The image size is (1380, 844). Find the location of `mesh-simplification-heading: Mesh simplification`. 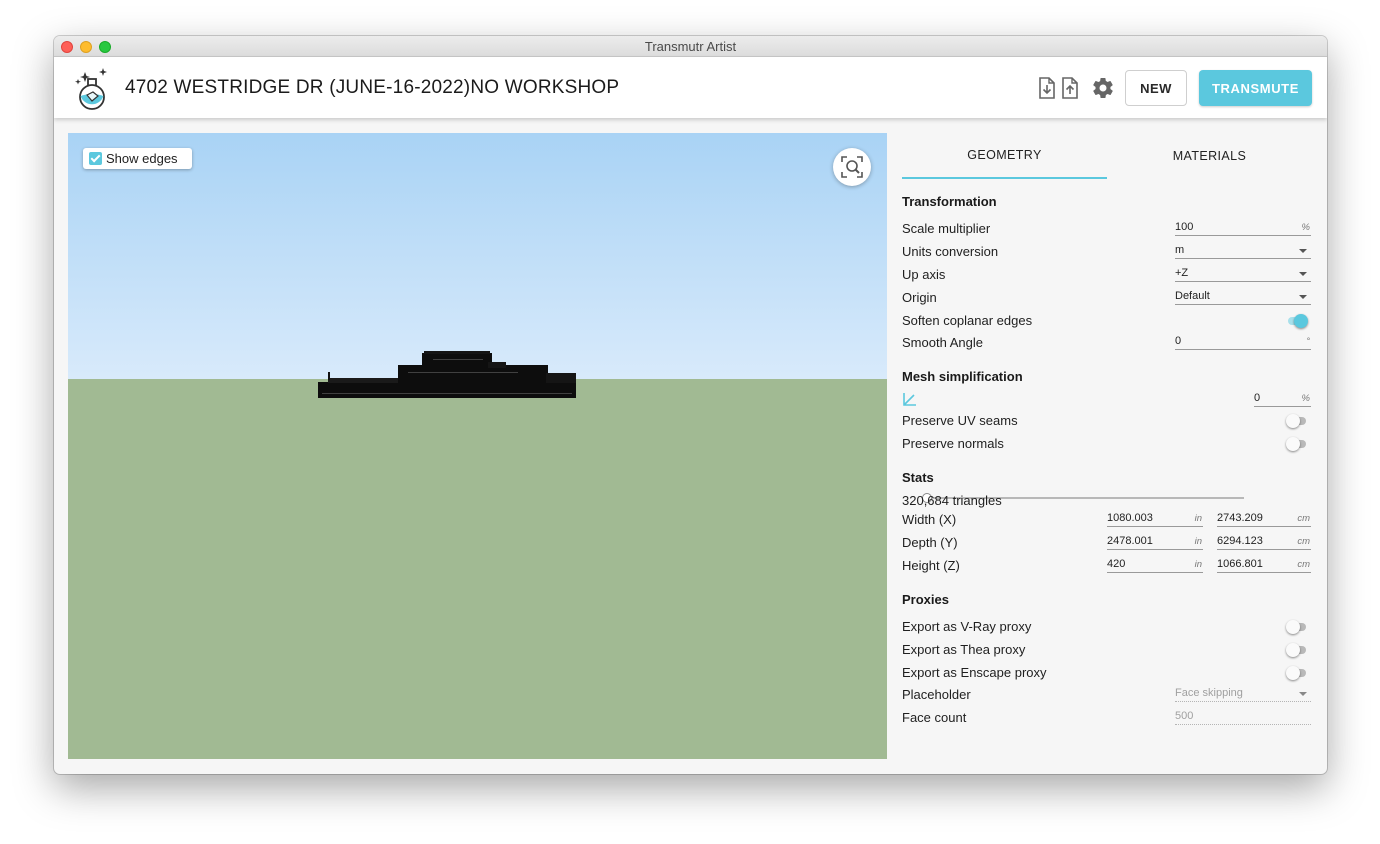

mesh-simplification-heading: Mesh simplification is located at coordinates (962, 376).